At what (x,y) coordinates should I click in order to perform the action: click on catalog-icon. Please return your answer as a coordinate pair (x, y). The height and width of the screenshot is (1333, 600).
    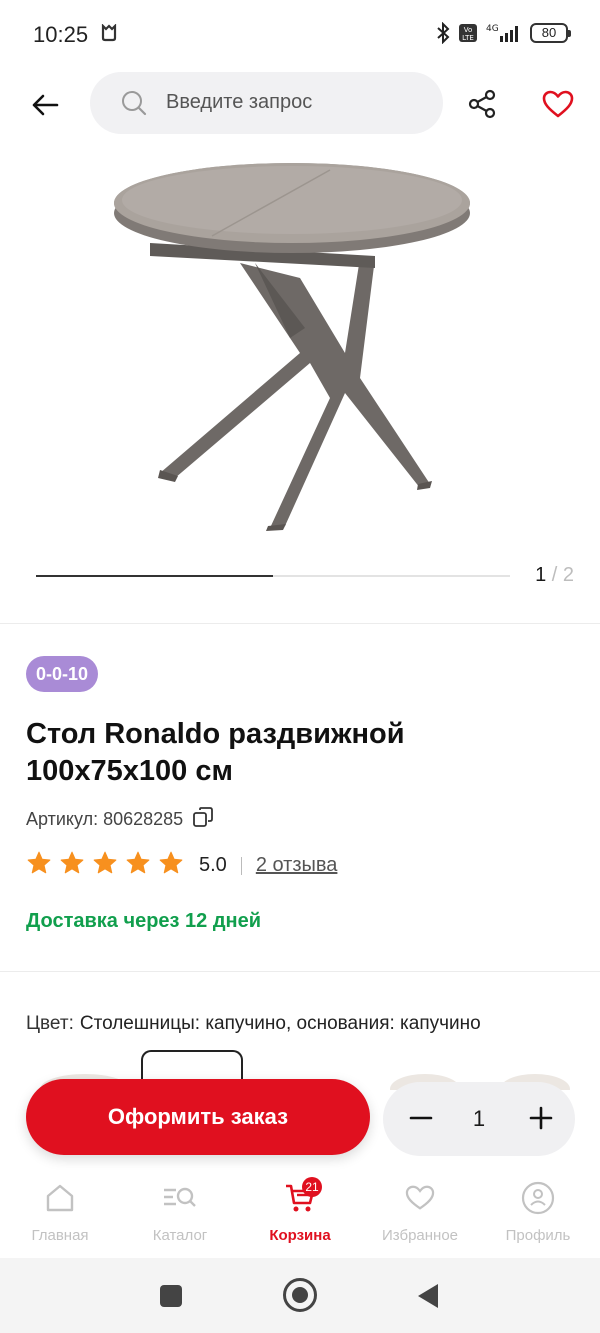
    Looking at the image, I should click on (180, 1198).